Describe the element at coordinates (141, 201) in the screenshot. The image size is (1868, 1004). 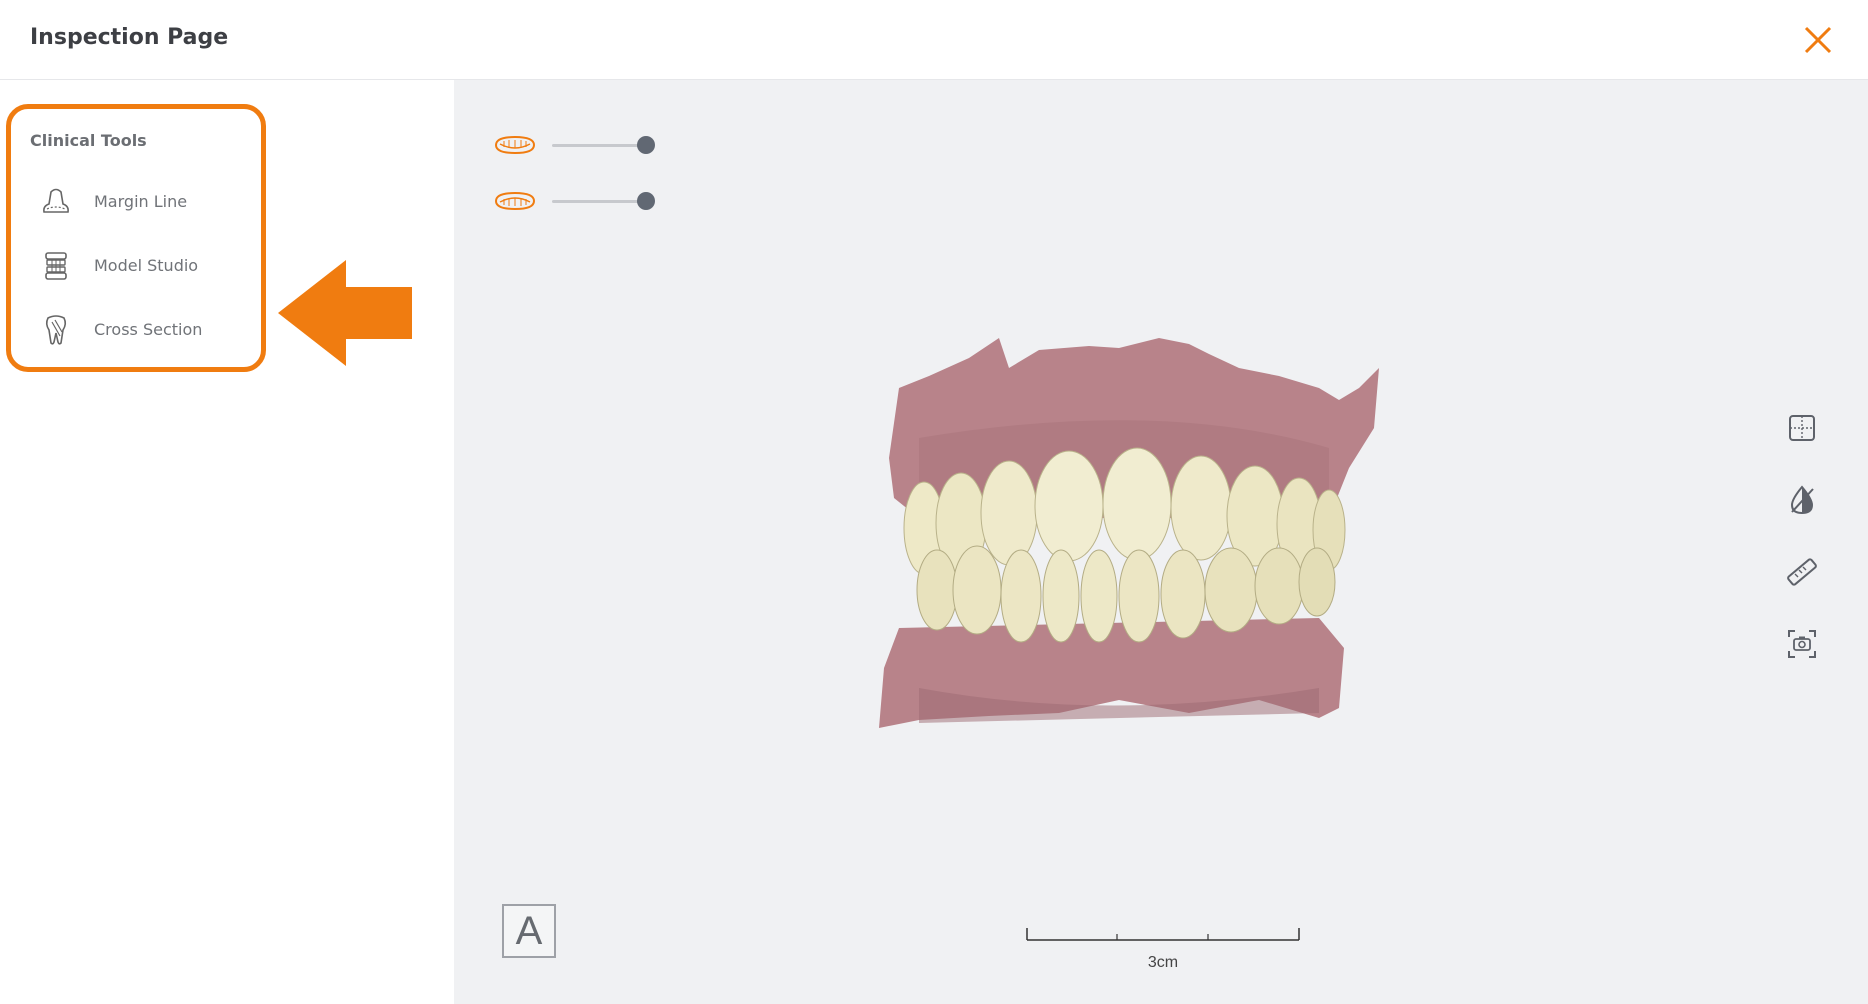
I see `sidebar-item-label: Margin Line` at that location.